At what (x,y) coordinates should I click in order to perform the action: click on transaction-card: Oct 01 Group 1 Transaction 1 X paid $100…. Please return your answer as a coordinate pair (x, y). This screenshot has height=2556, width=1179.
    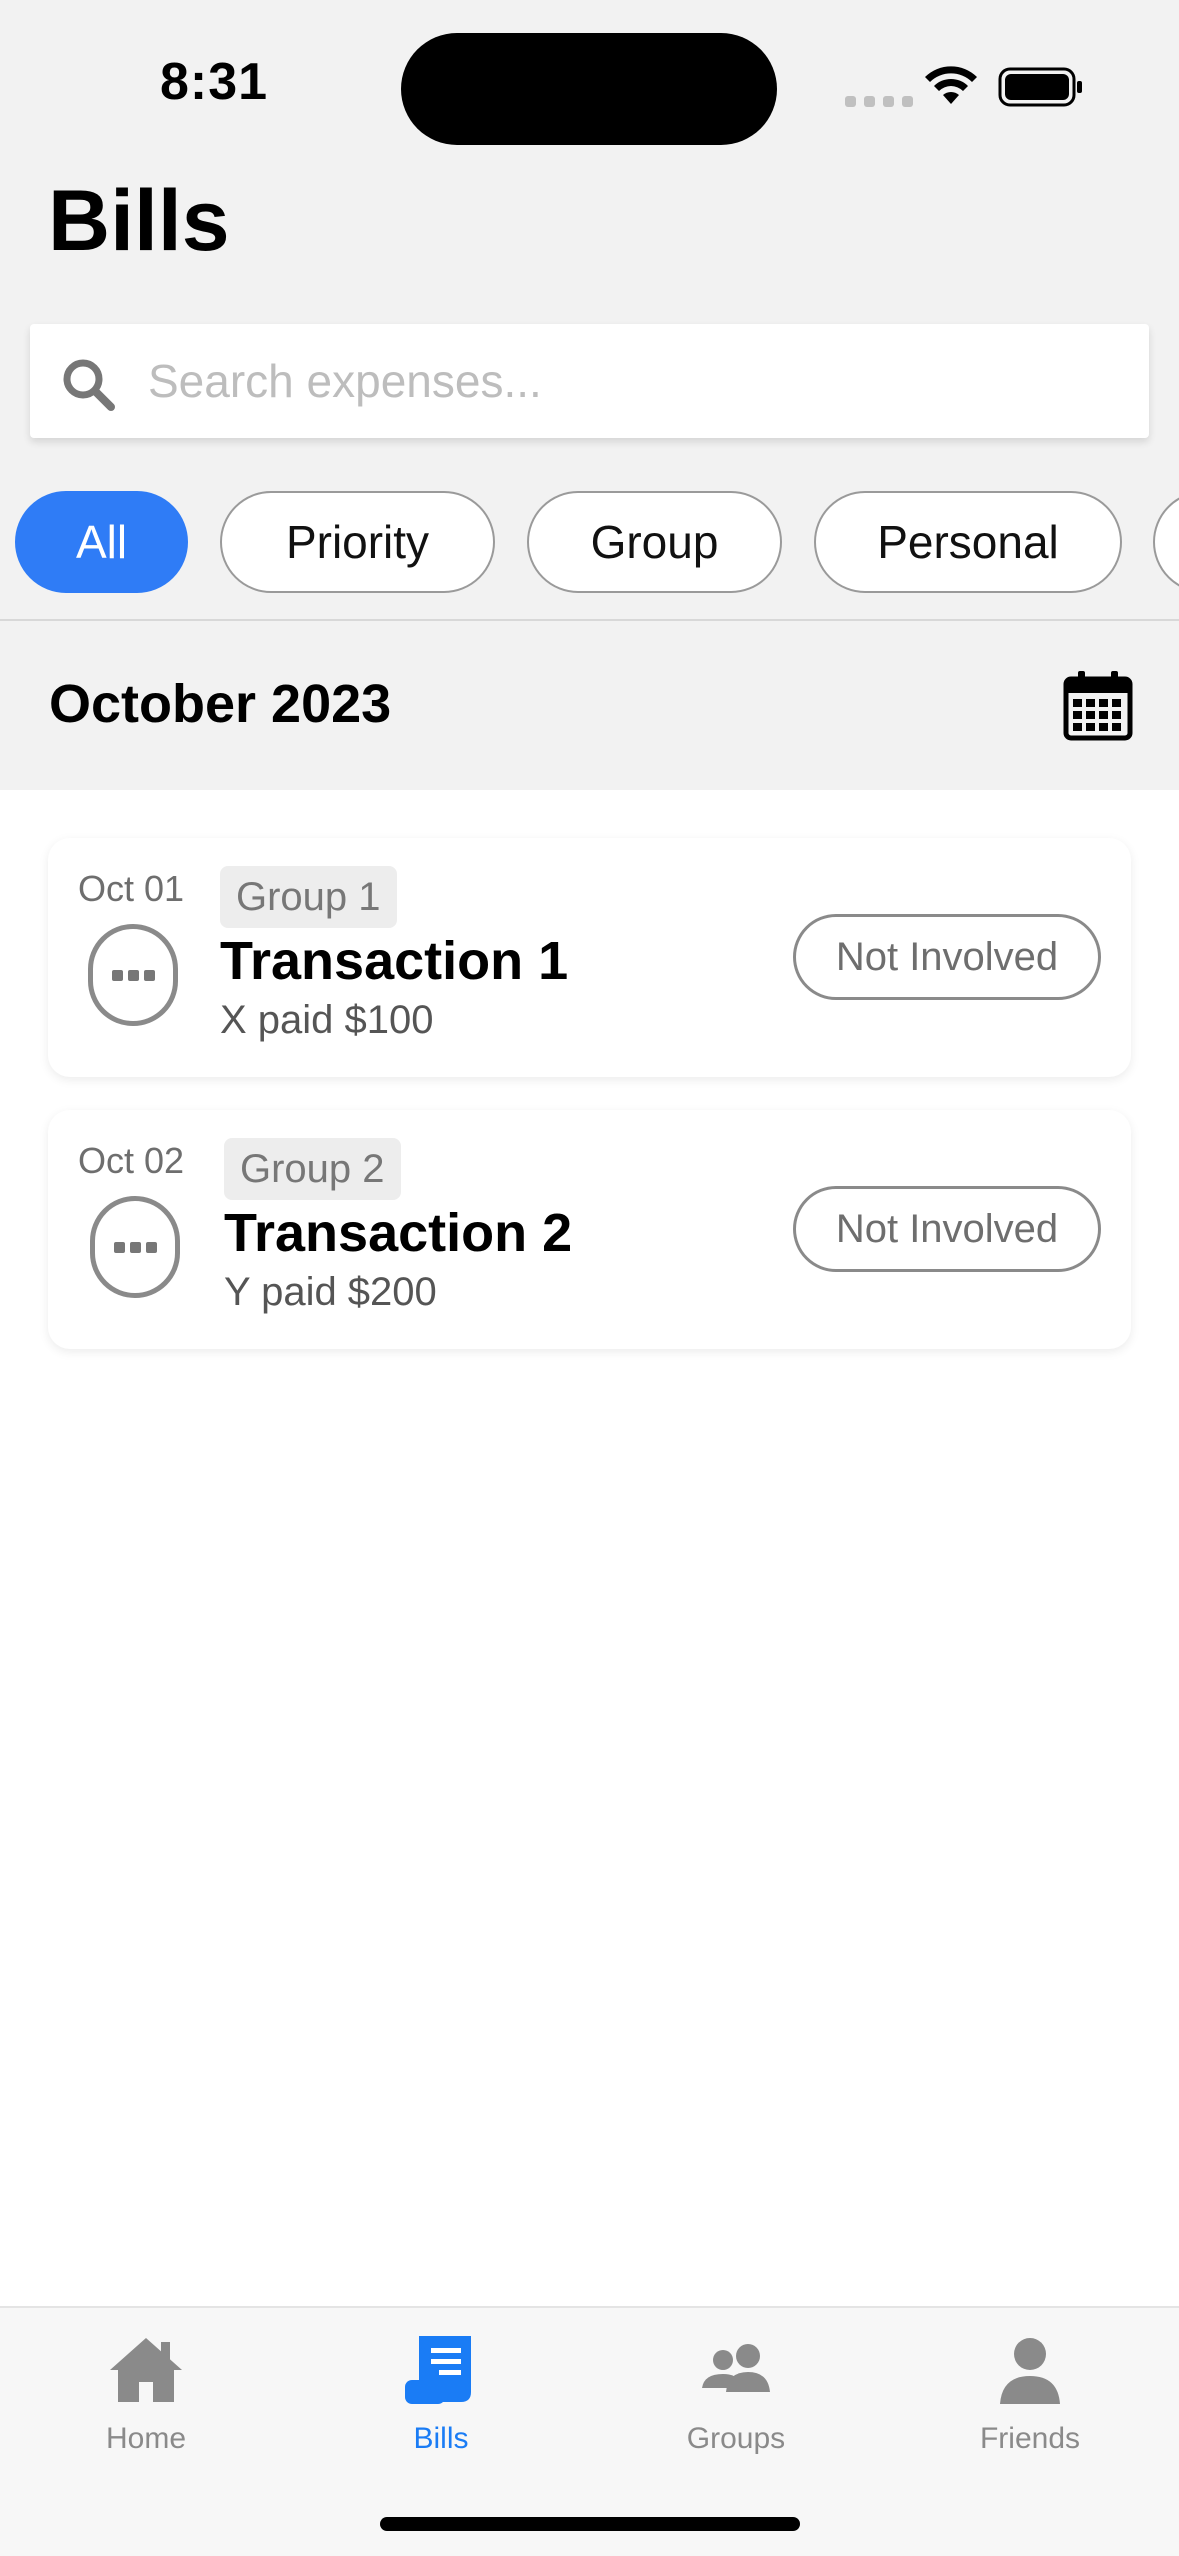
    Looking at the image, I should click on (589, 957).